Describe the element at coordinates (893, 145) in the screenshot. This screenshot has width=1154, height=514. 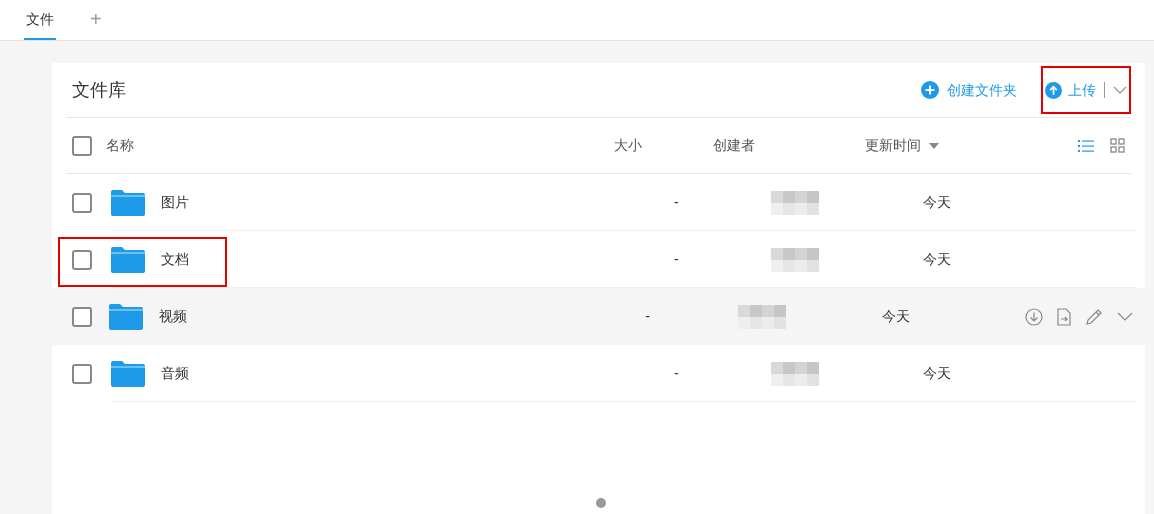
I see `column-header: 更新时间` at that location.